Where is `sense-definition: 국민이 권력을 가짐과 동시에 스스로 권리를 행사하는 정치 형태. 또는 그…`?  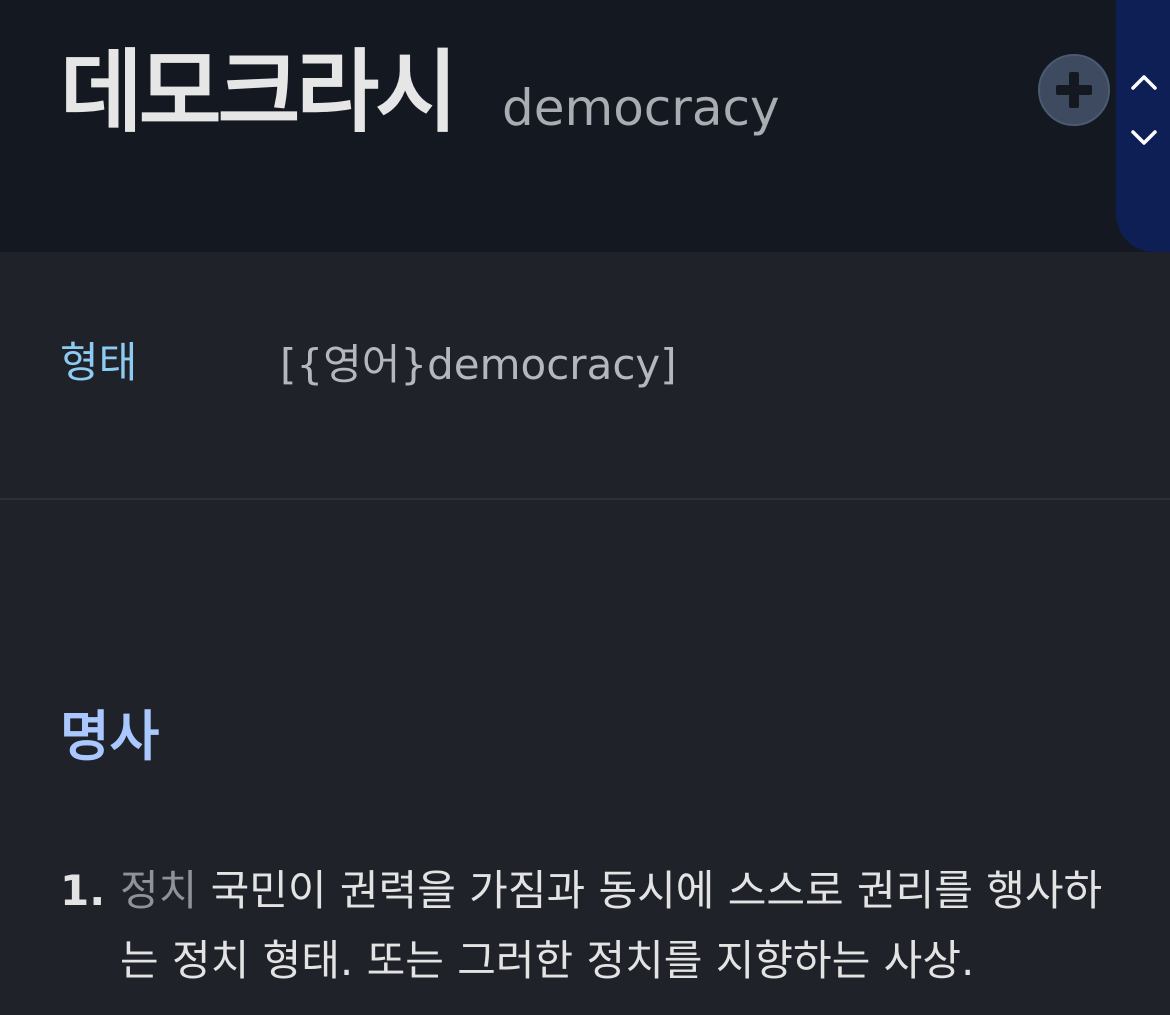
sense-definition: 국민이 권력을 가짐과 동시에 스스로 권리를 행사하는 정치 형태. 또는 그… is located at coordinates (611, 925).